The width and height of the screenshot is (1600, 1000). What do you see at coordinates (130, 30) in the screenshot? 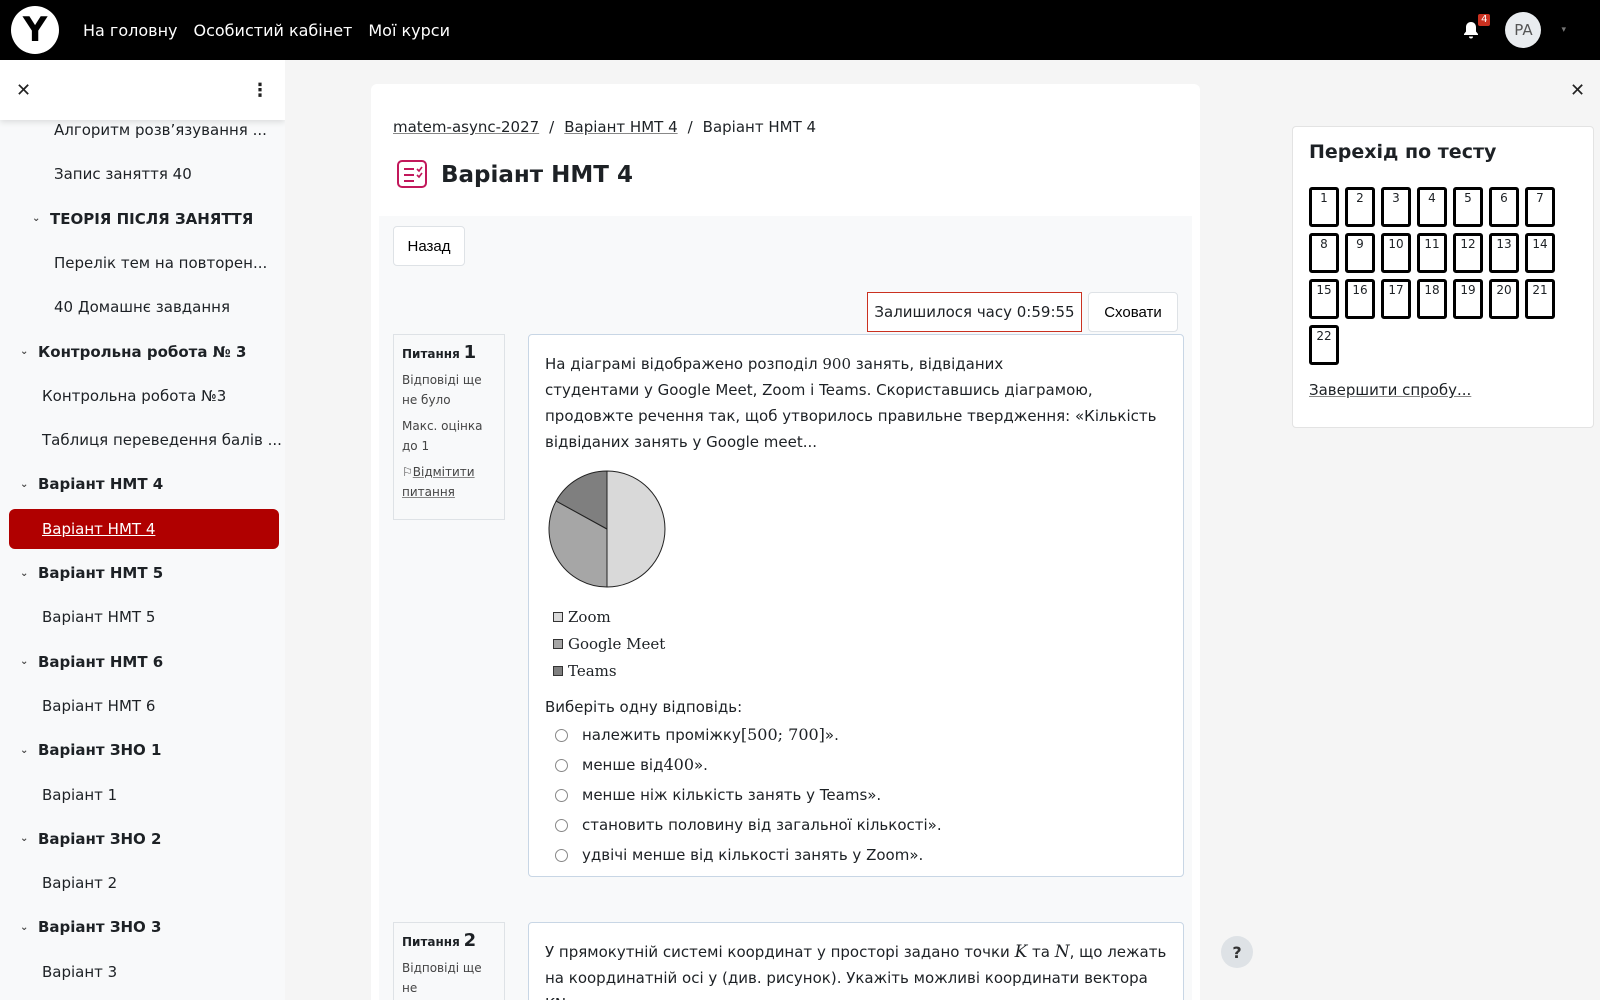
I see `nav-link-home: На головну` at bounding box center [130, 30].